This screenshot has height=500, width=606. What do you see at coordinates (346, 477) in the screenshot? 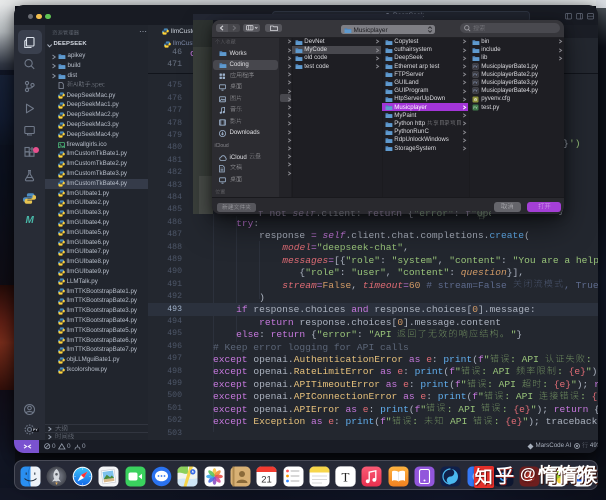
I see `svg-text: T` at bounding box center [346, 477].